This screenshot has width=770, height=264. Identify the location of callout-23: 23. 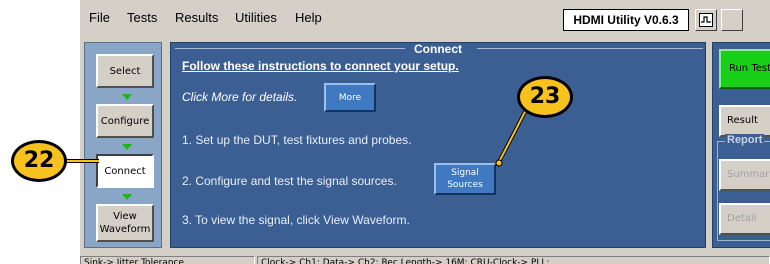
(545, 97).